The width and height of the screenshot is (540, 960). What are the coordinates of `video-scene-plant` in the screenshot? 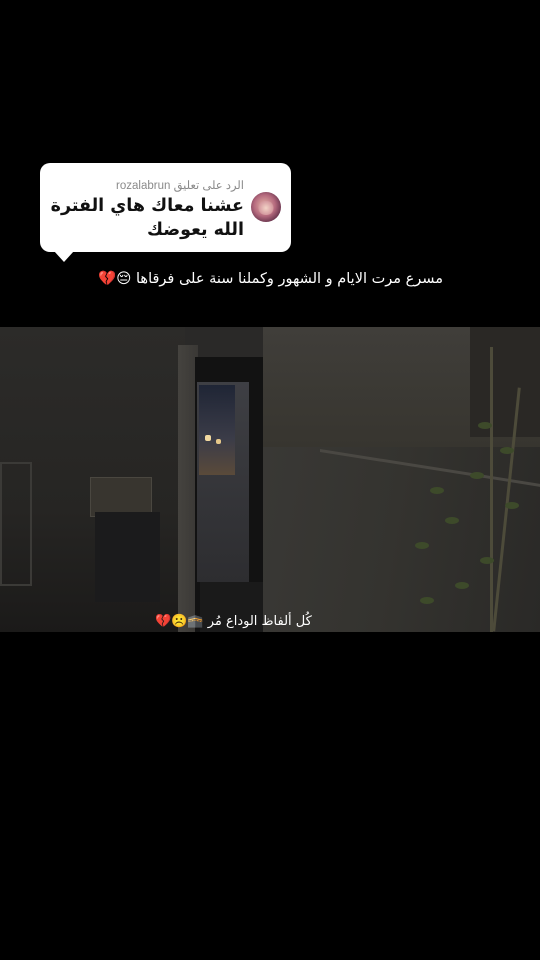 It's located at (491, 489).